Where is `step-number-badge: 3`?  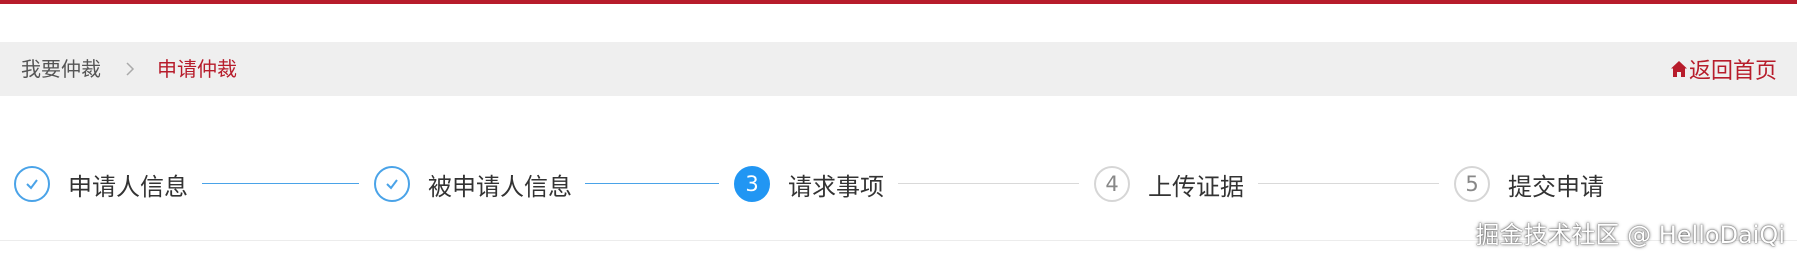 step-number-badge: 3 is located at coordinates (752, 184).